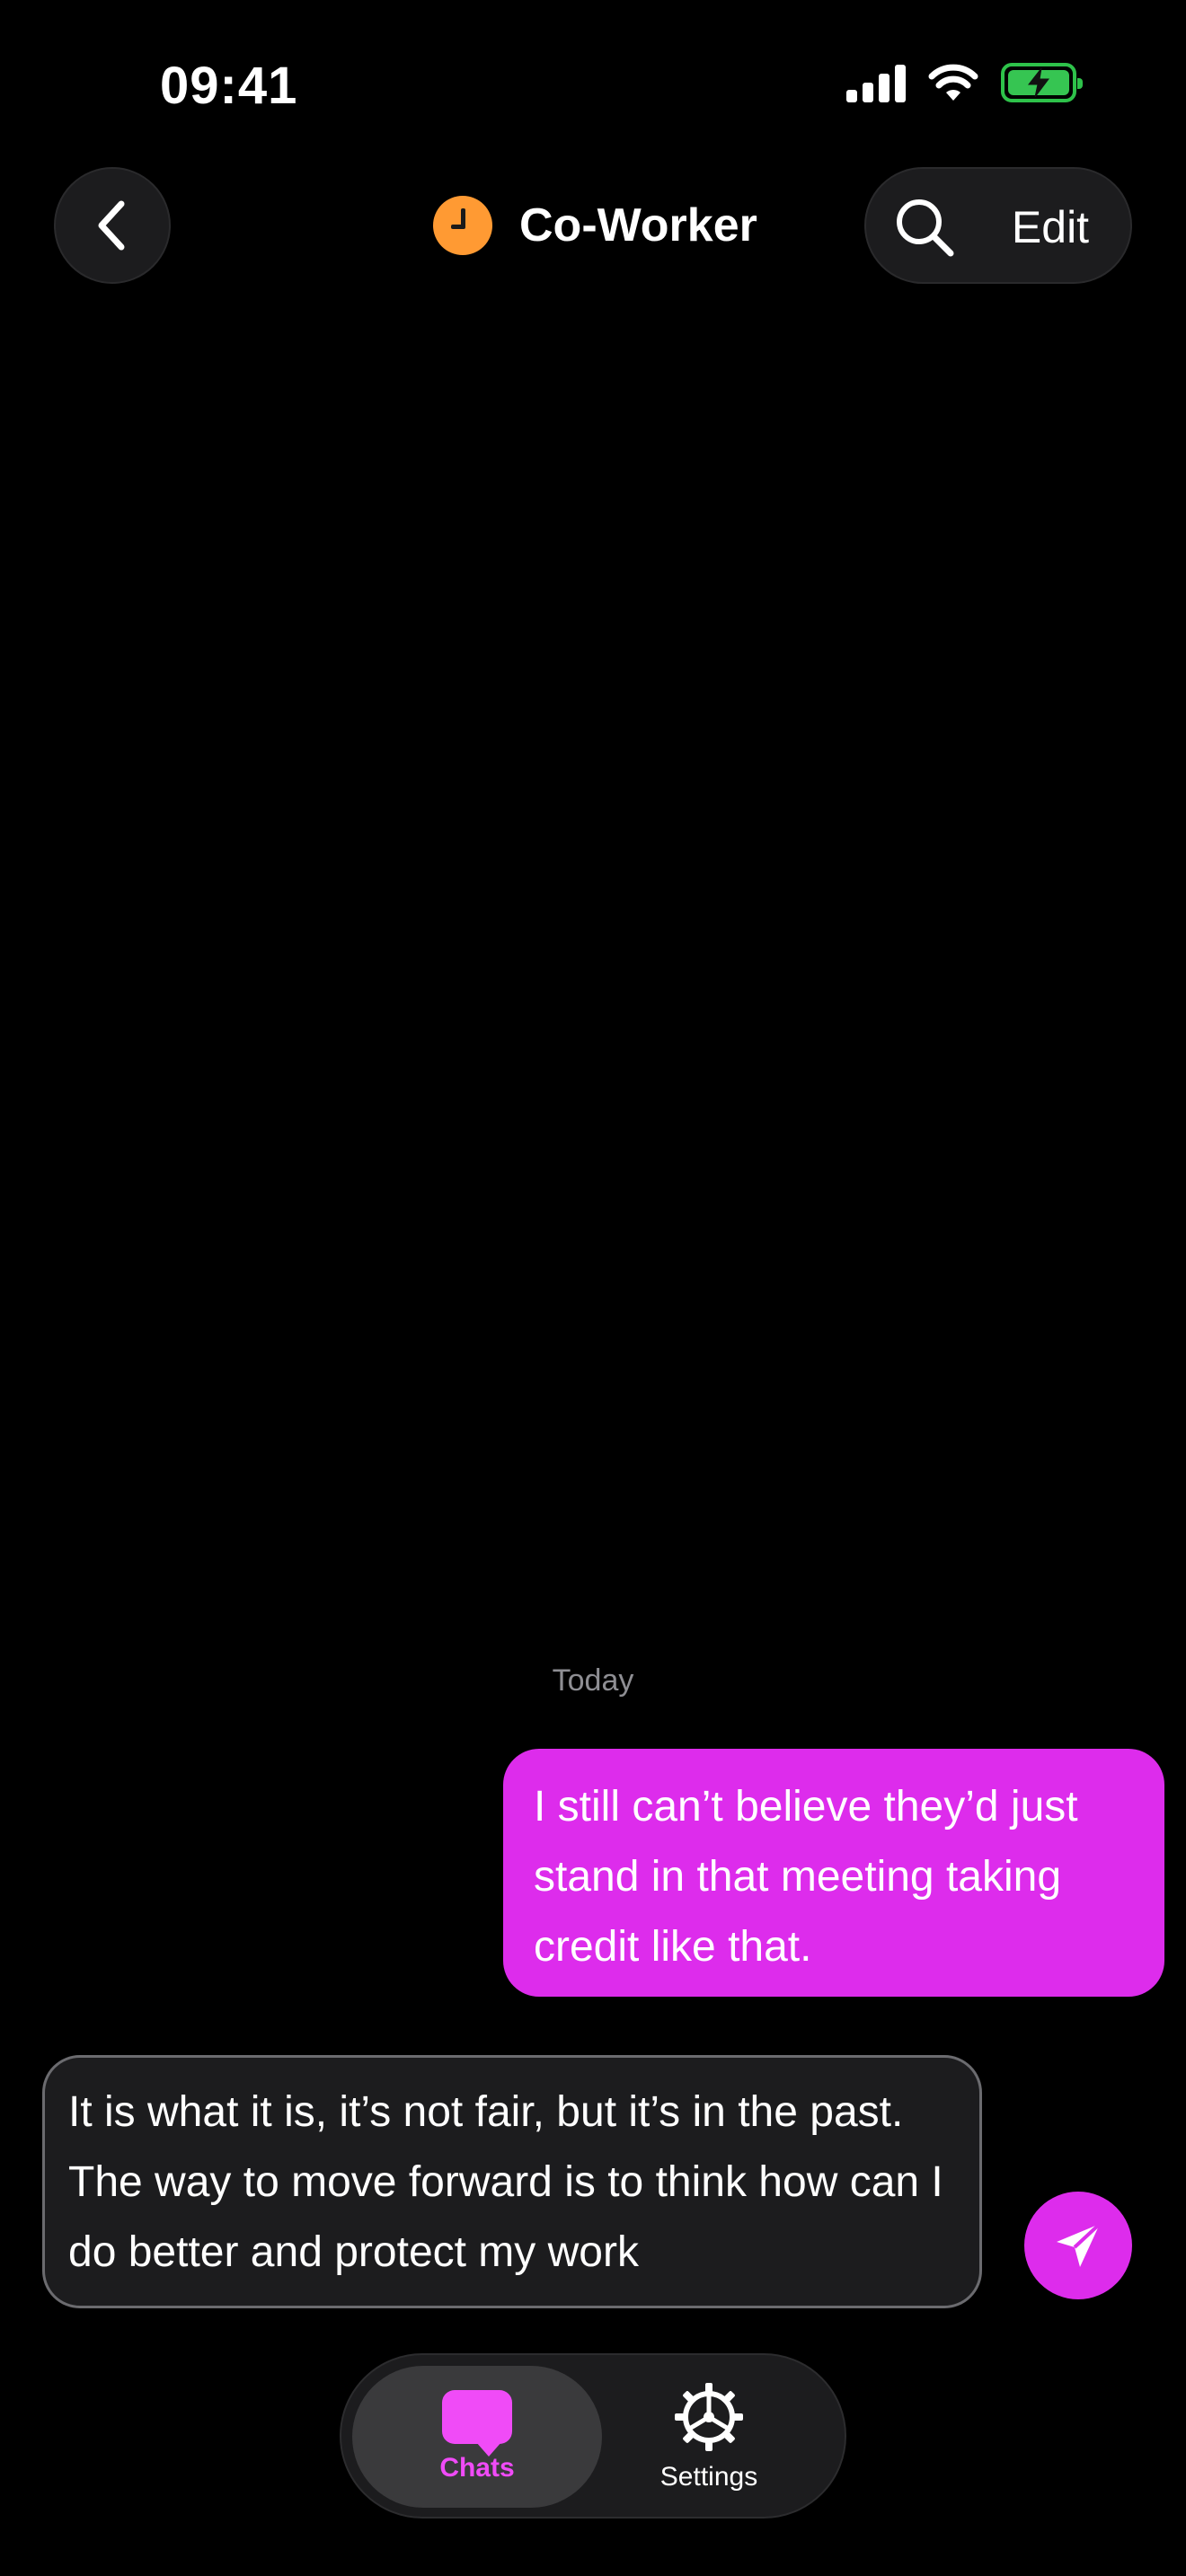 The width and height of the screenshot is (1186, 2576). I want to click on status-time: 09:41, so click(229, 86).